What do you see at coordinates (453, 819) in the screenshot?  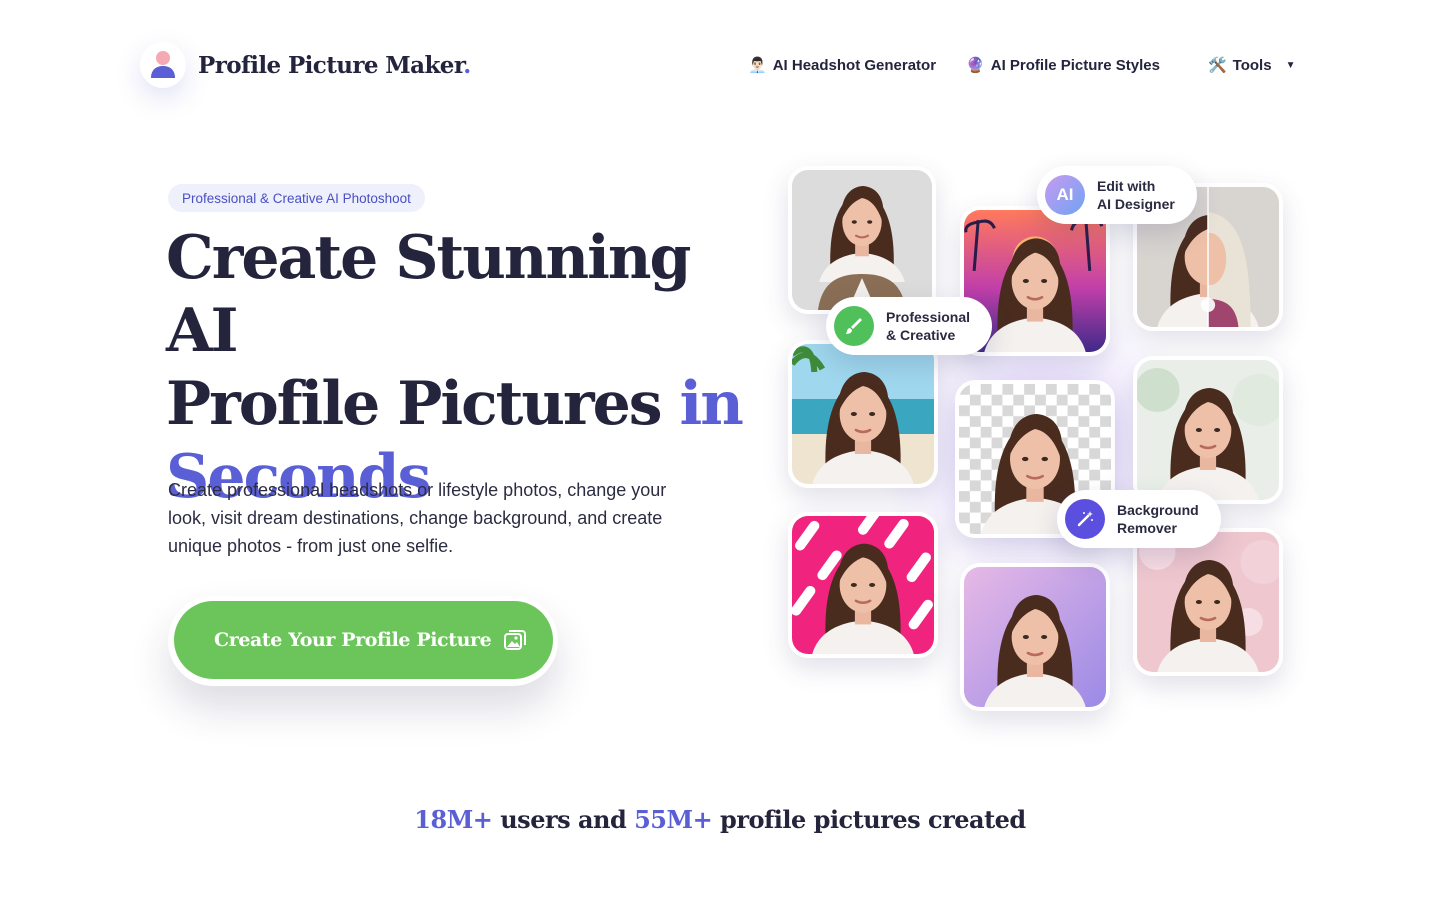 I see `users-count: 18M+` at bounding box center [453, 819].